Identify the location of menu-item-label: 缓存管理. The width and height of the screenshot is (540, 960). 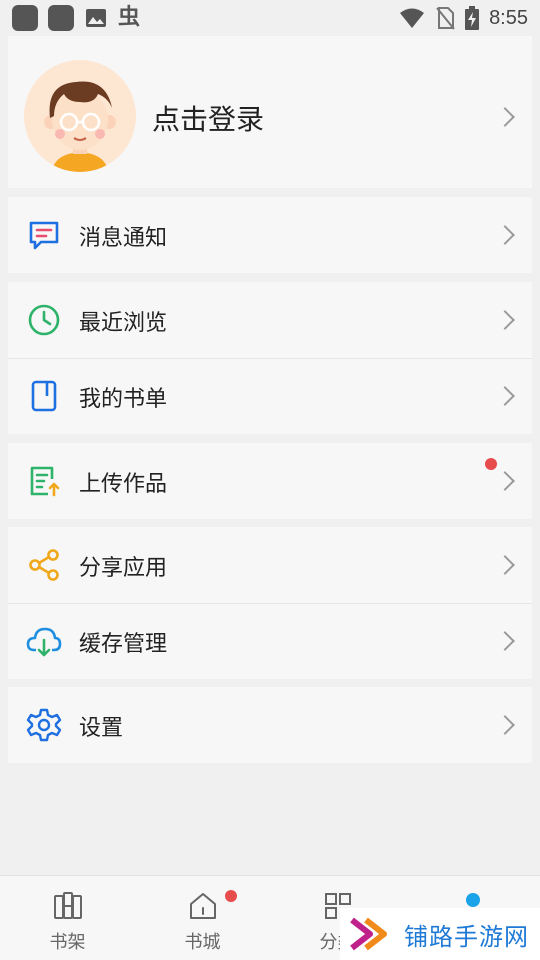
(123, 644).